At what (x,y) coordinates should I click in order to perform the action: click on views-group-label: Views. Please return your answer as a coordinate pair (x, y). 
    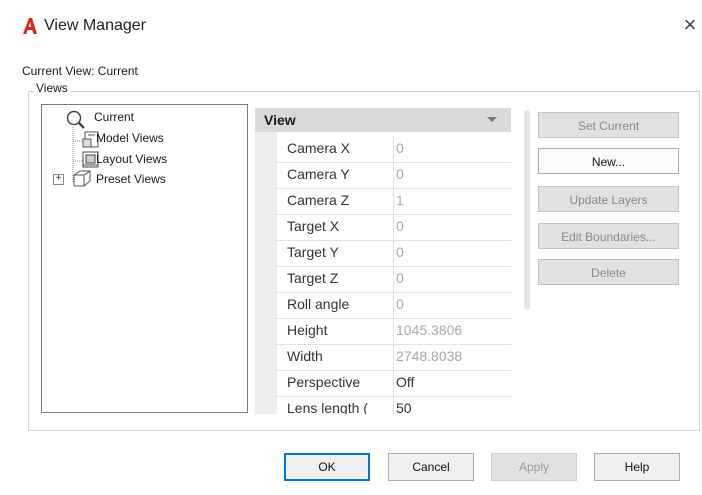
    Looking at the image, I should click on (52, 88).